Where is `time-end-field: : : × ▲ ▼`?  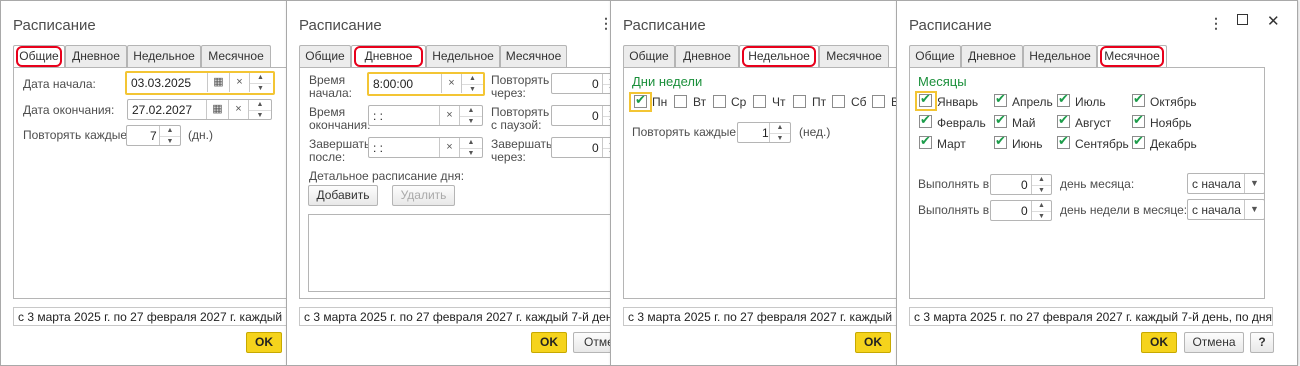 time-end-field: : : × ▲ ▼ is located at coordinates (425, 115).